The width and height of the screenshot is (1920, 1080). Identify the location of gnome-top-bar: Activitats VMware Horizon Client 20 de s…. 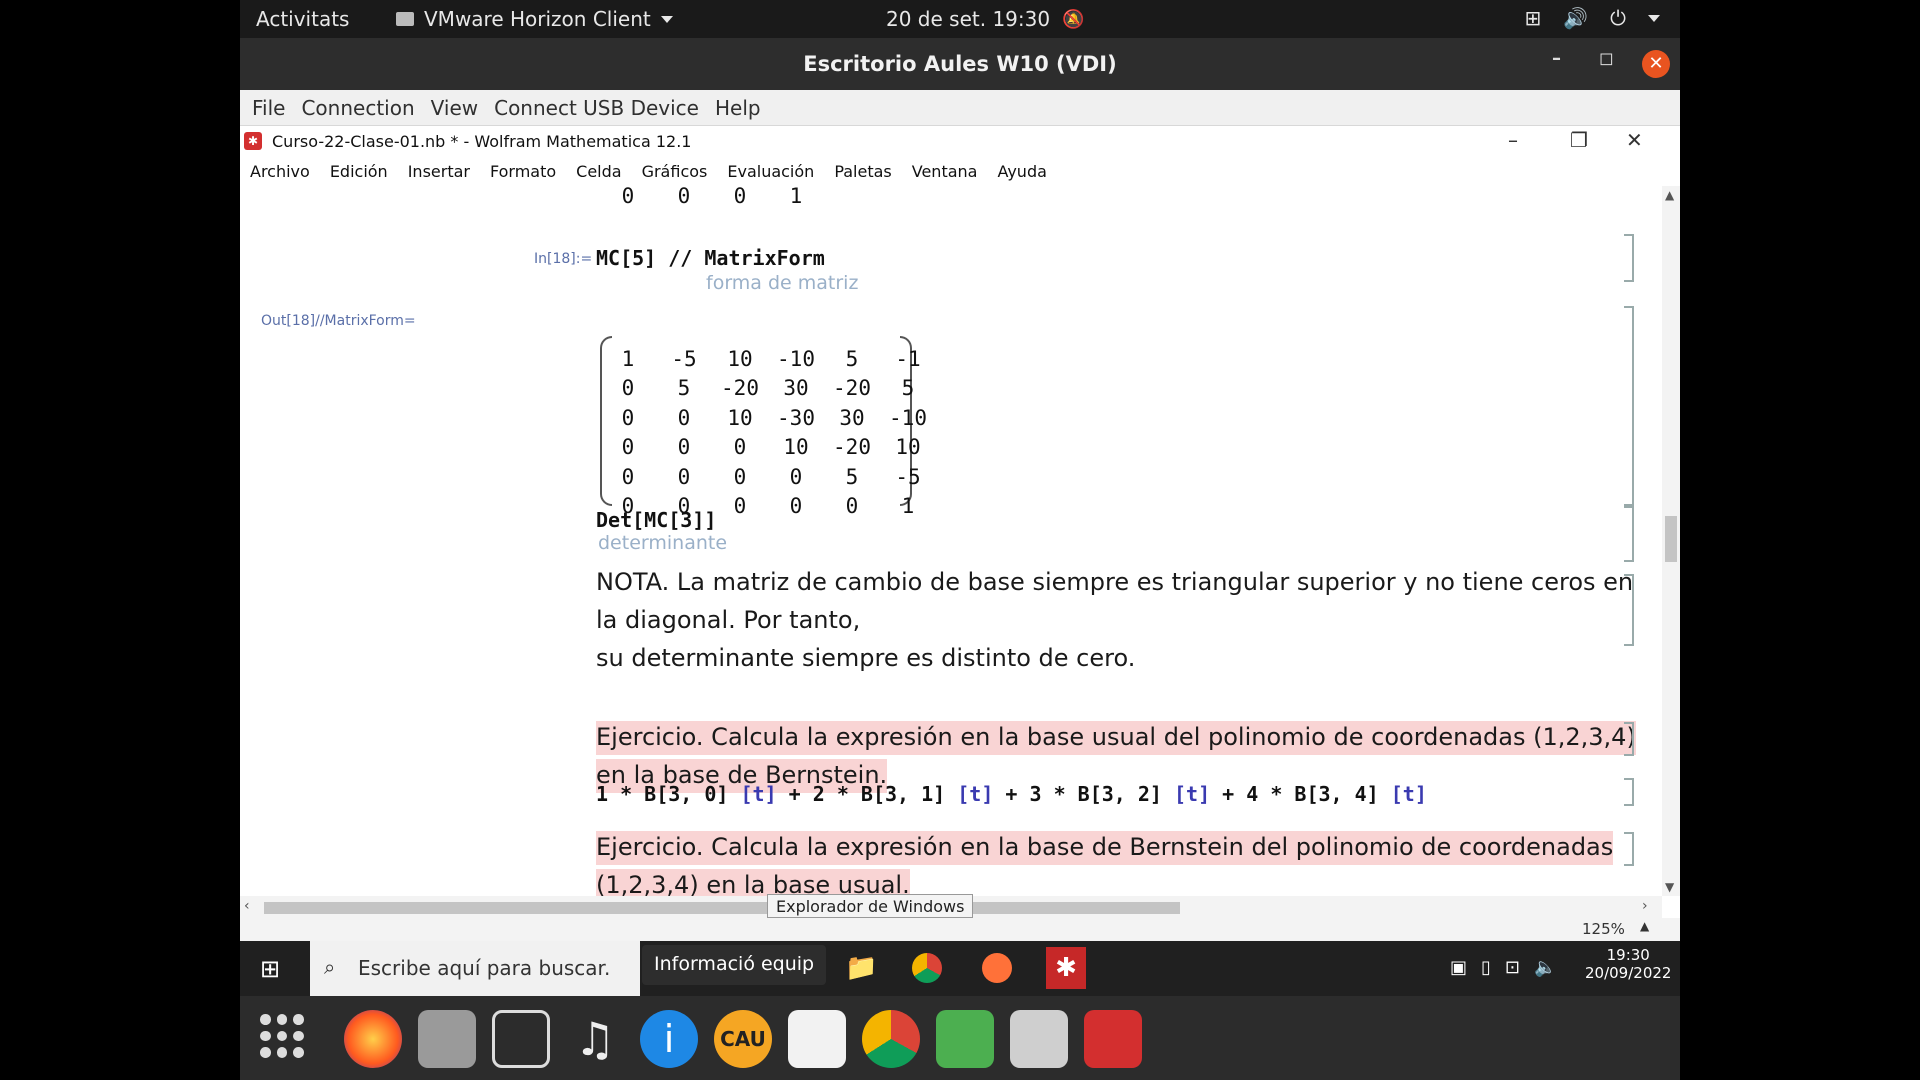
(960, 19).